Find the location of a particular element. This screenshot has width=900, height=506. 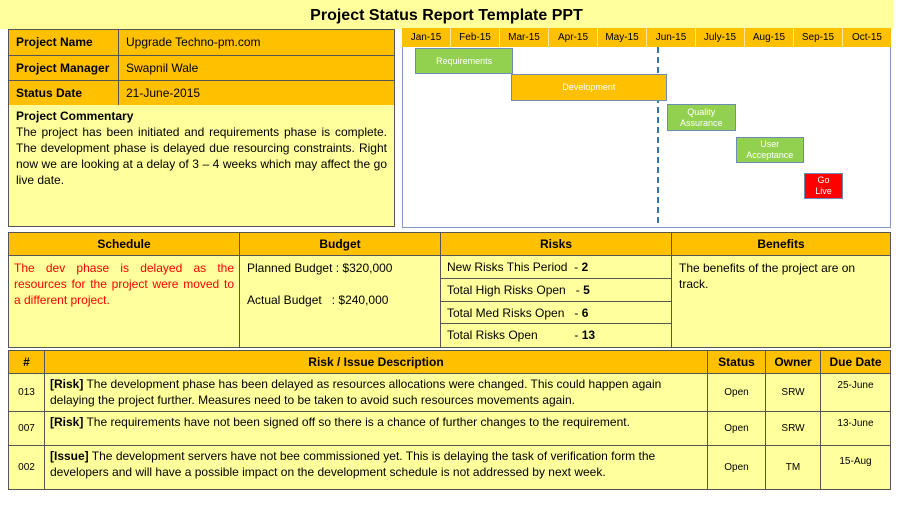

issue-due-date: 15-Aug is located at coordinates (855, 467).